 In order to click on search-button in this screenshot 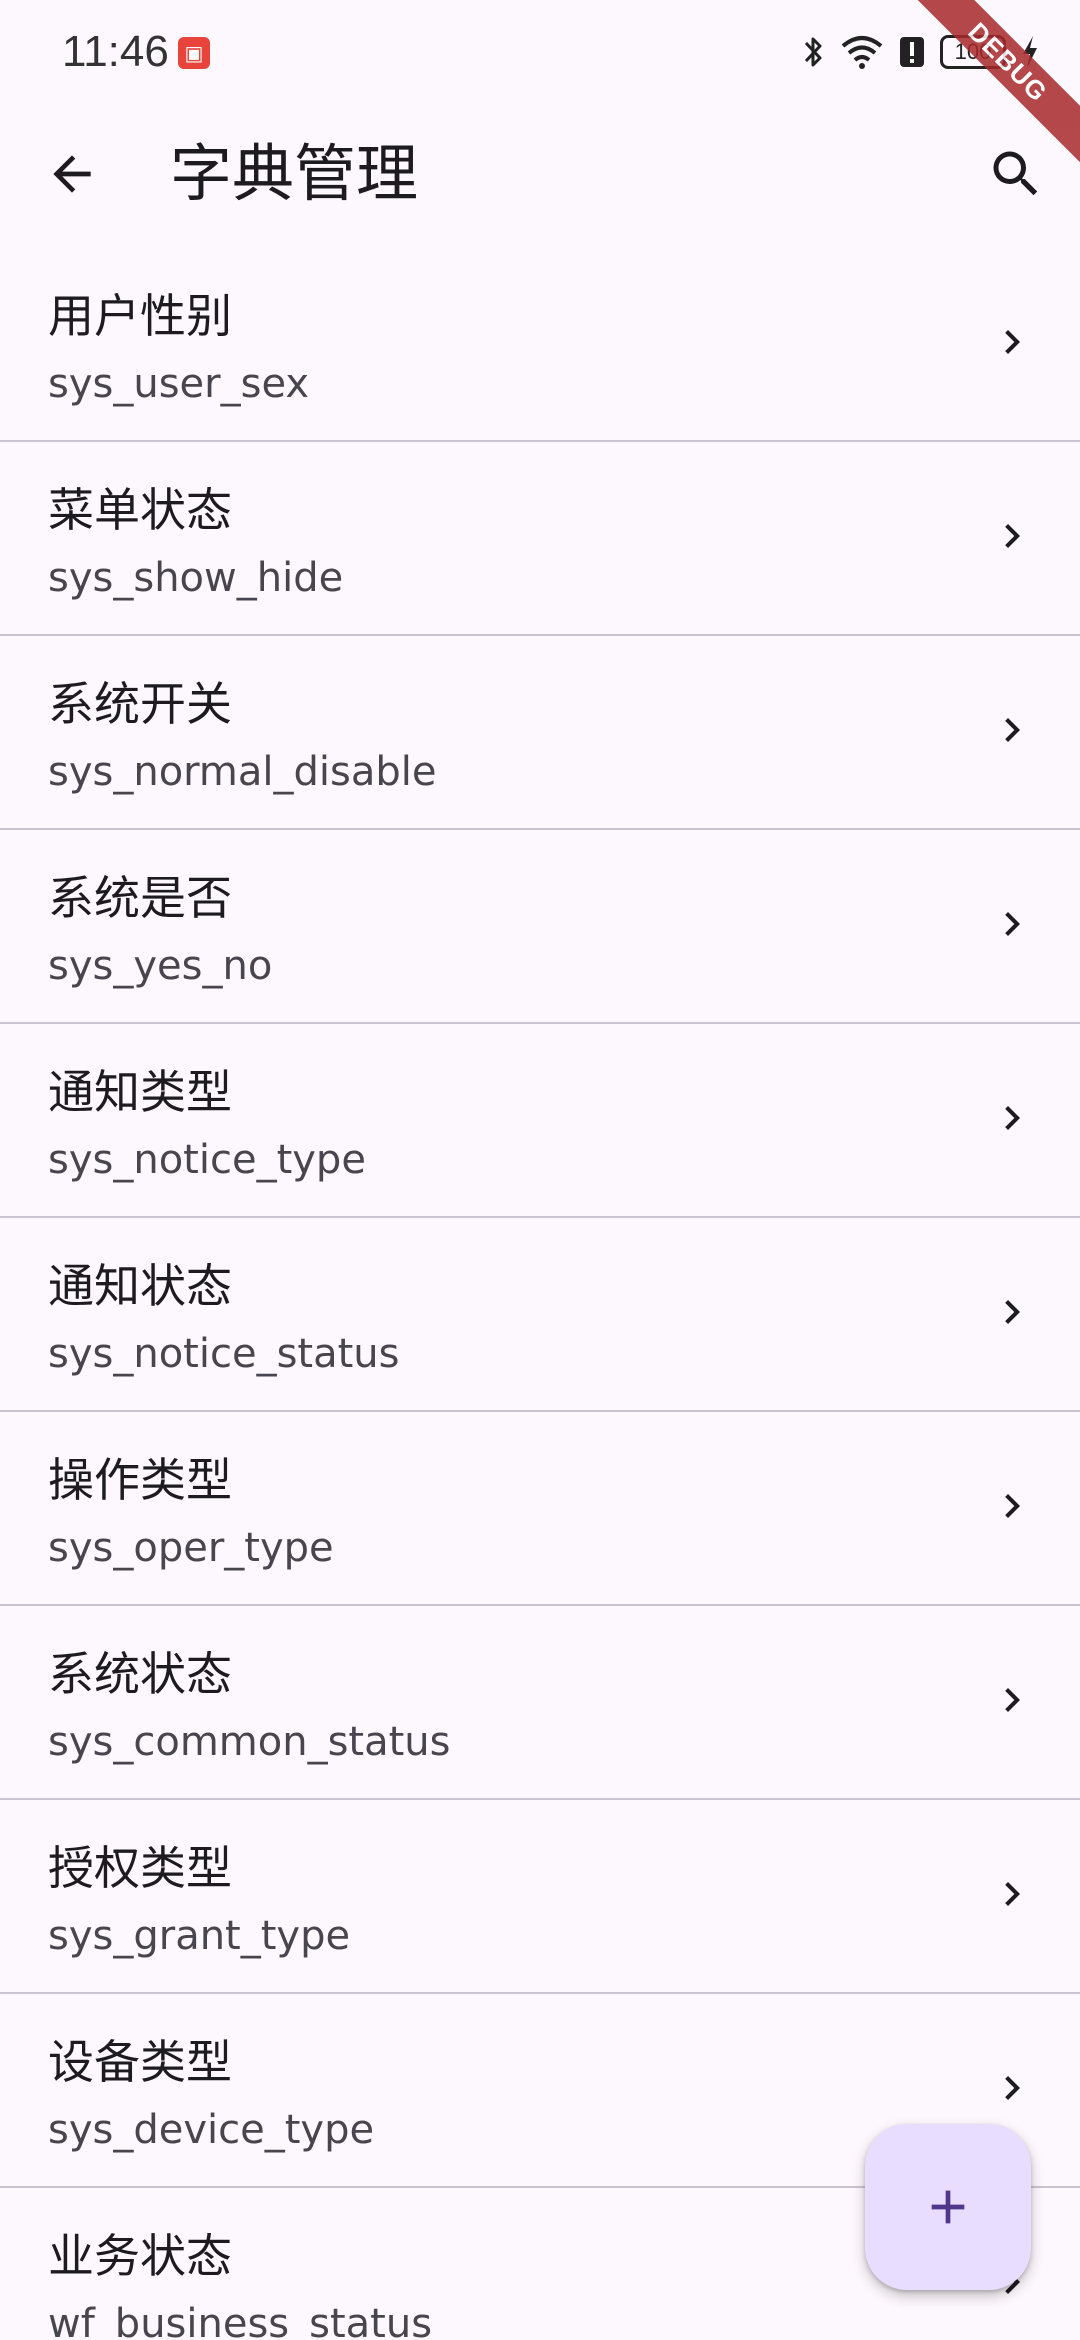, I will do `click(1016, 174)`.